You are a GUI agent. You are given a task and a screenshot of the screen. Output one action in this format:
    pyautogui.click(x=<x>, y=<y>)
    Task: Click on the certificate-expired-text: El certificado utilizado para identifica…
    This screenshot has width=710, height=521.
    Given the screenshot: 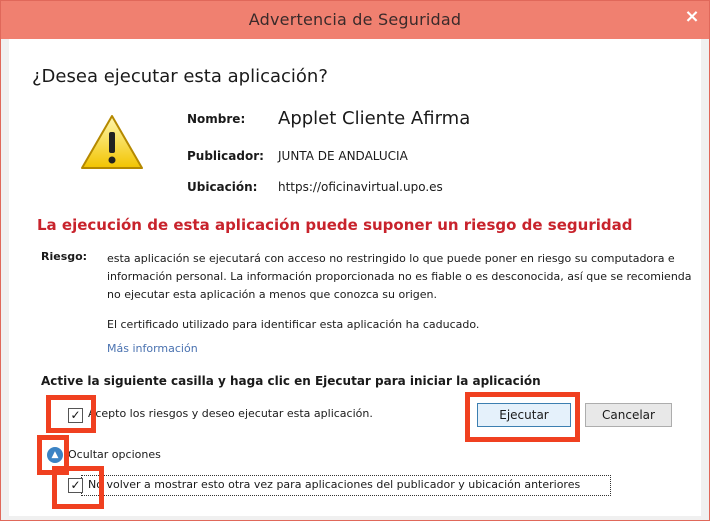 What is the action you would take?
    pyautogui.click(x=293, y=324)
    